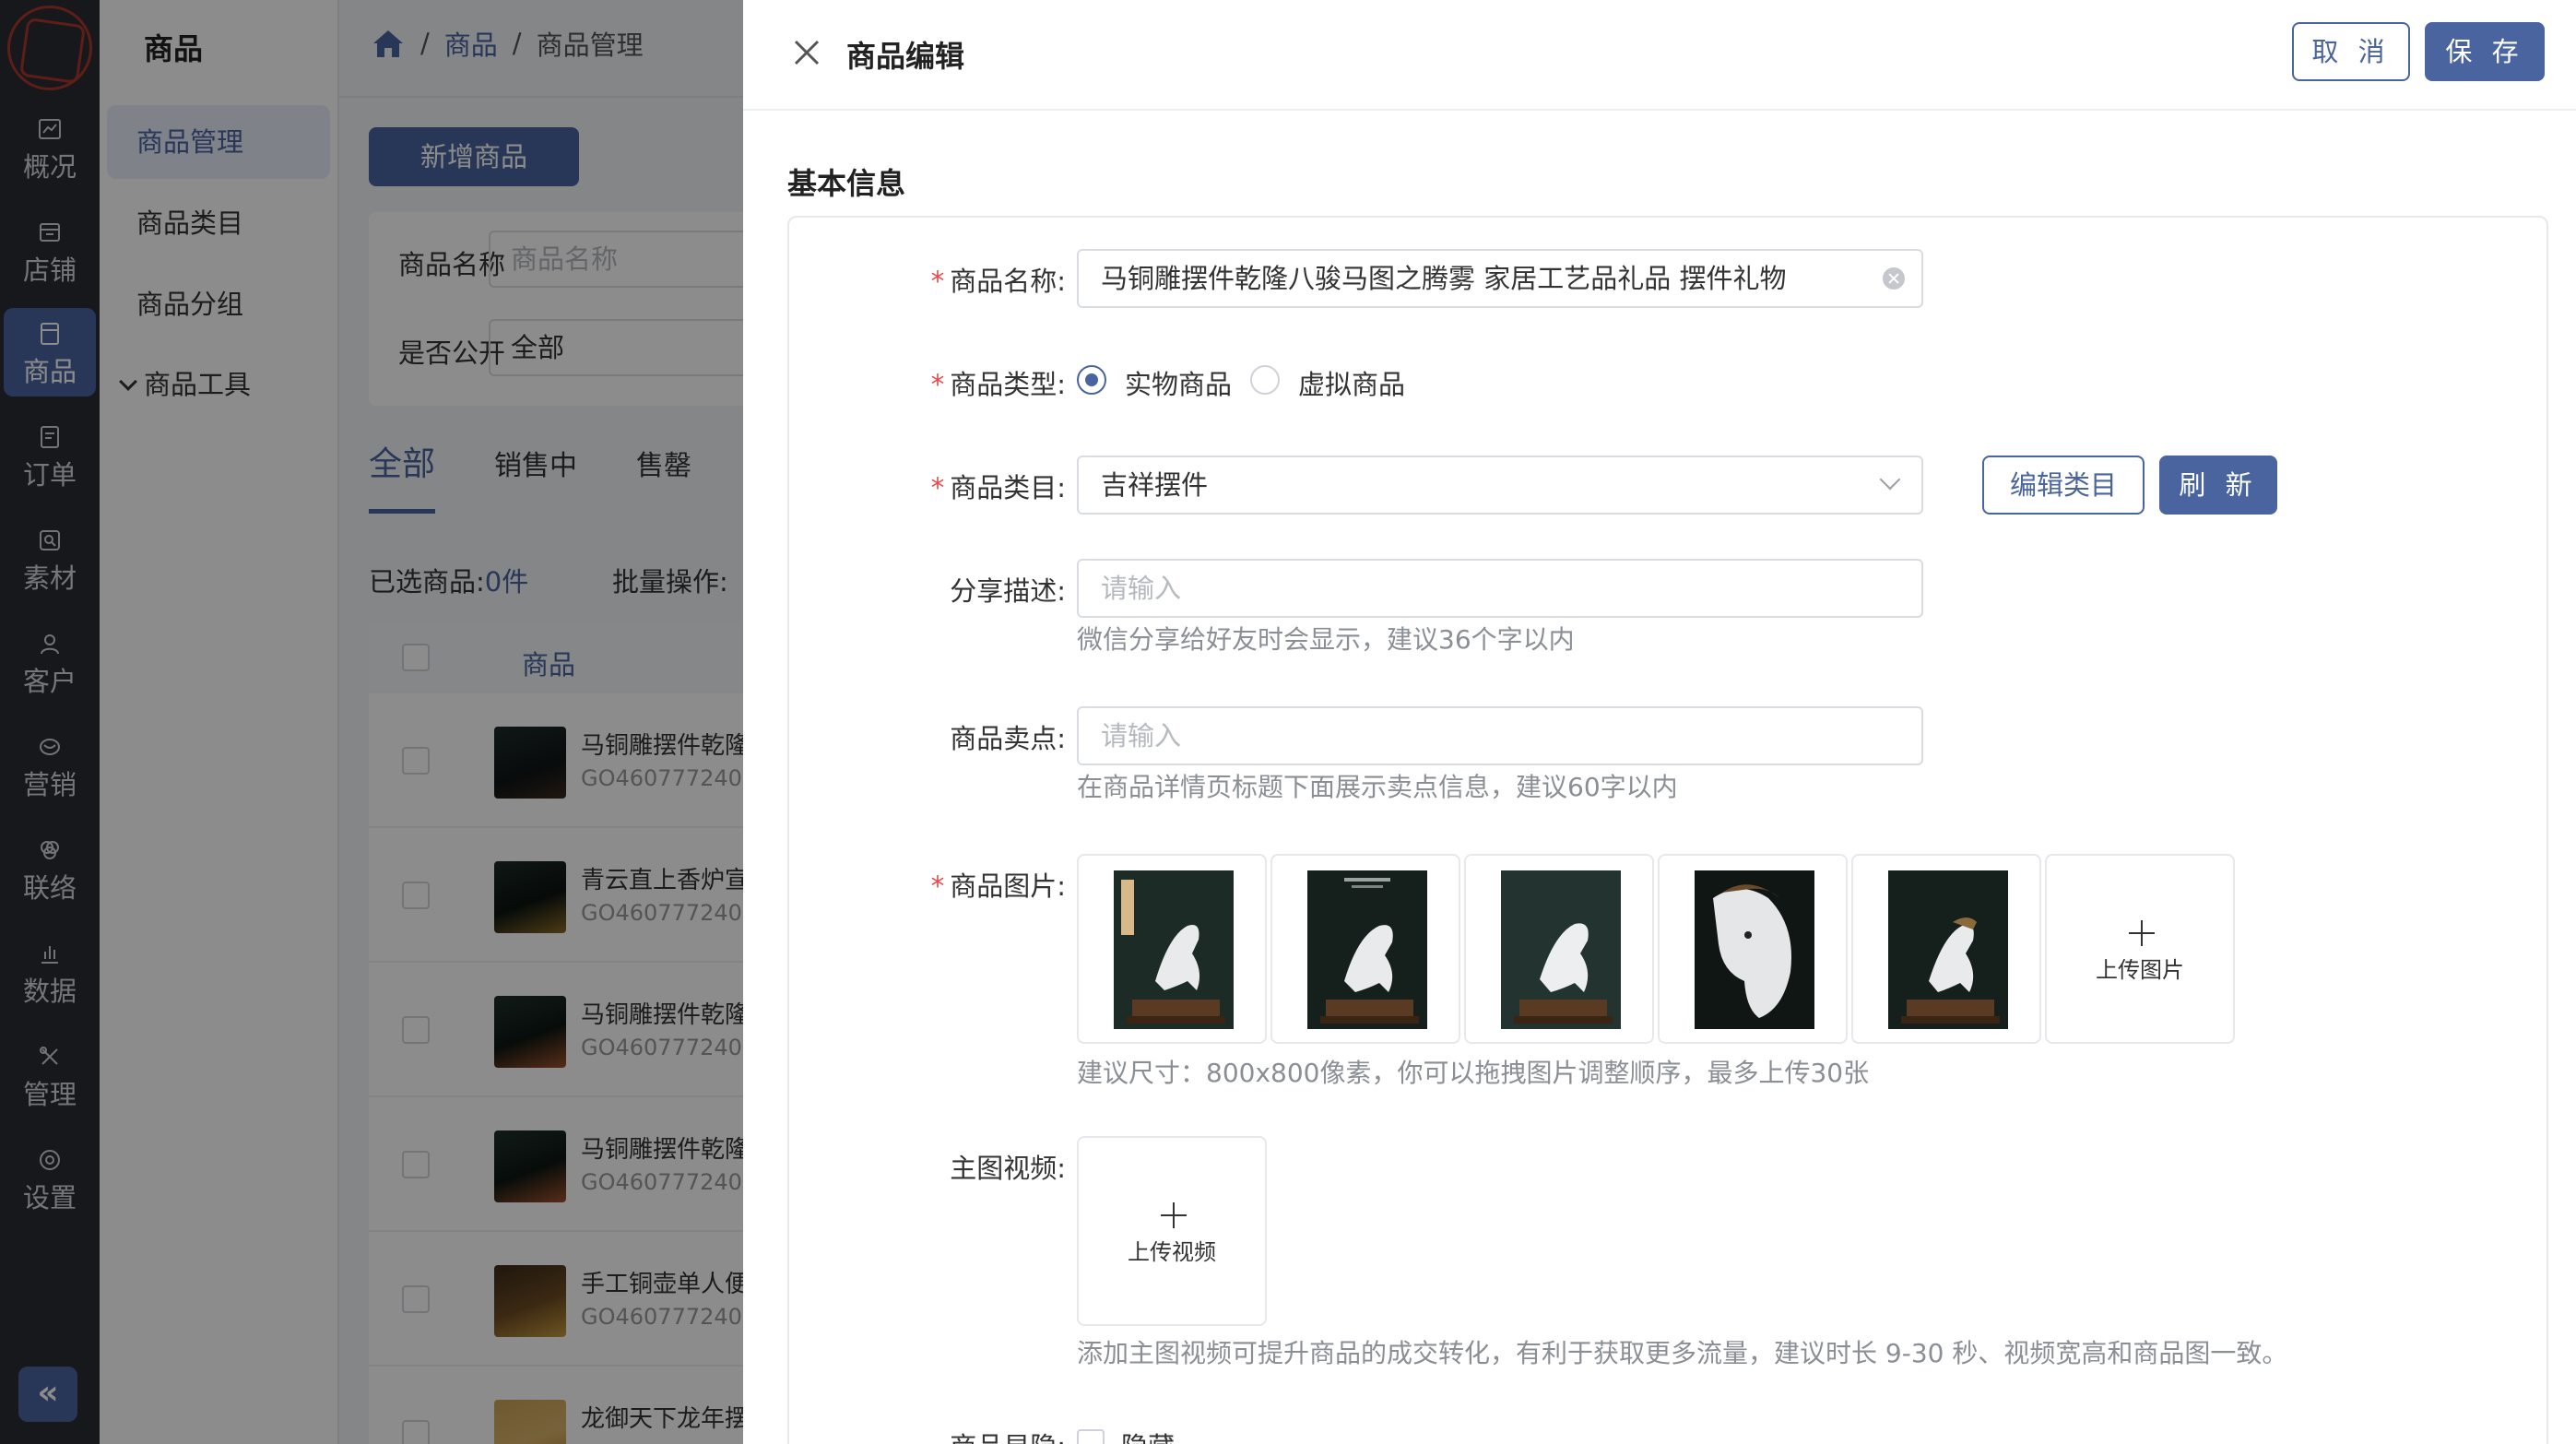 Image resolution: width=2576 pixels, height=1444 pixels. What do you see at coordinates (927, 1435) in the screenshot?
I see `product-visibility-label: 商品显隐:` at bounding box center [927, 1435].